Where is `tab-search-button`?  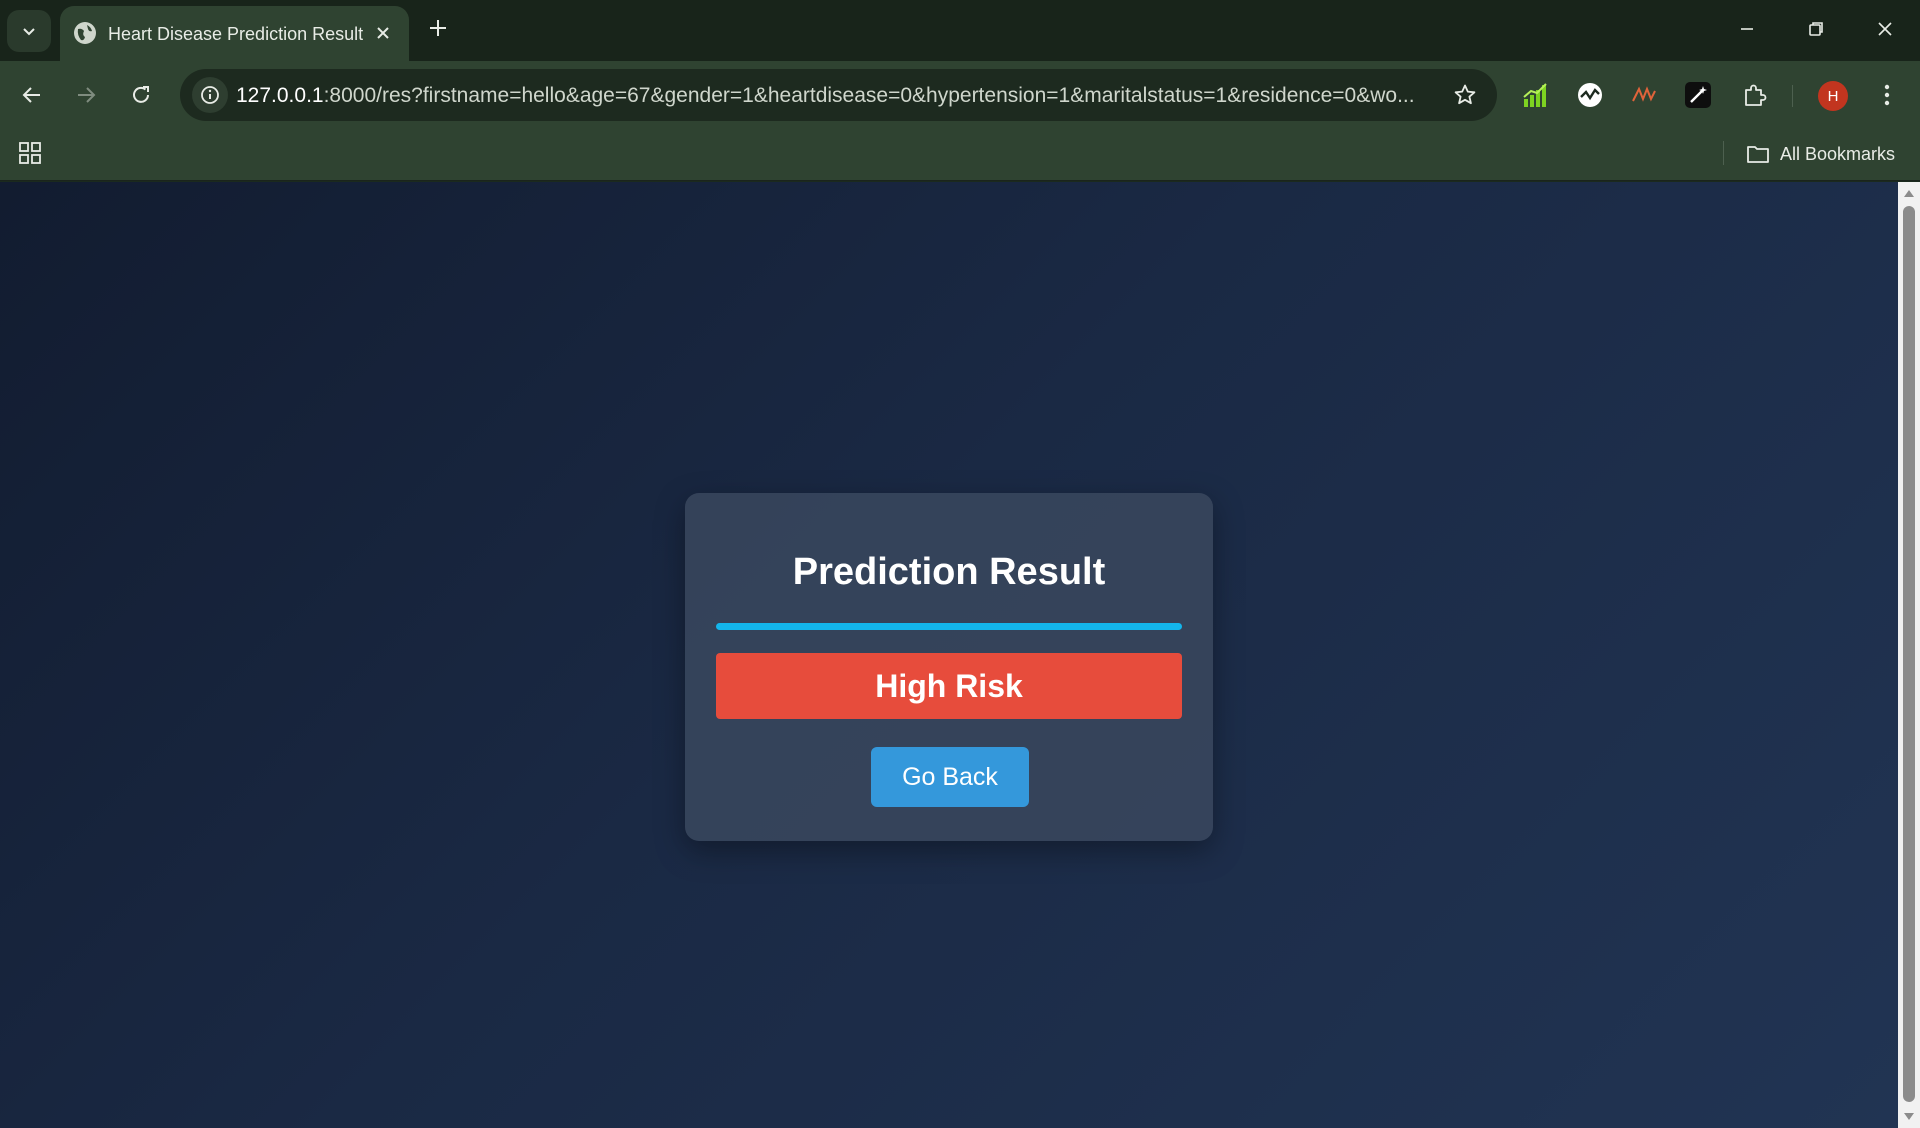
tab-search-button is located at coordinates (29, 31).